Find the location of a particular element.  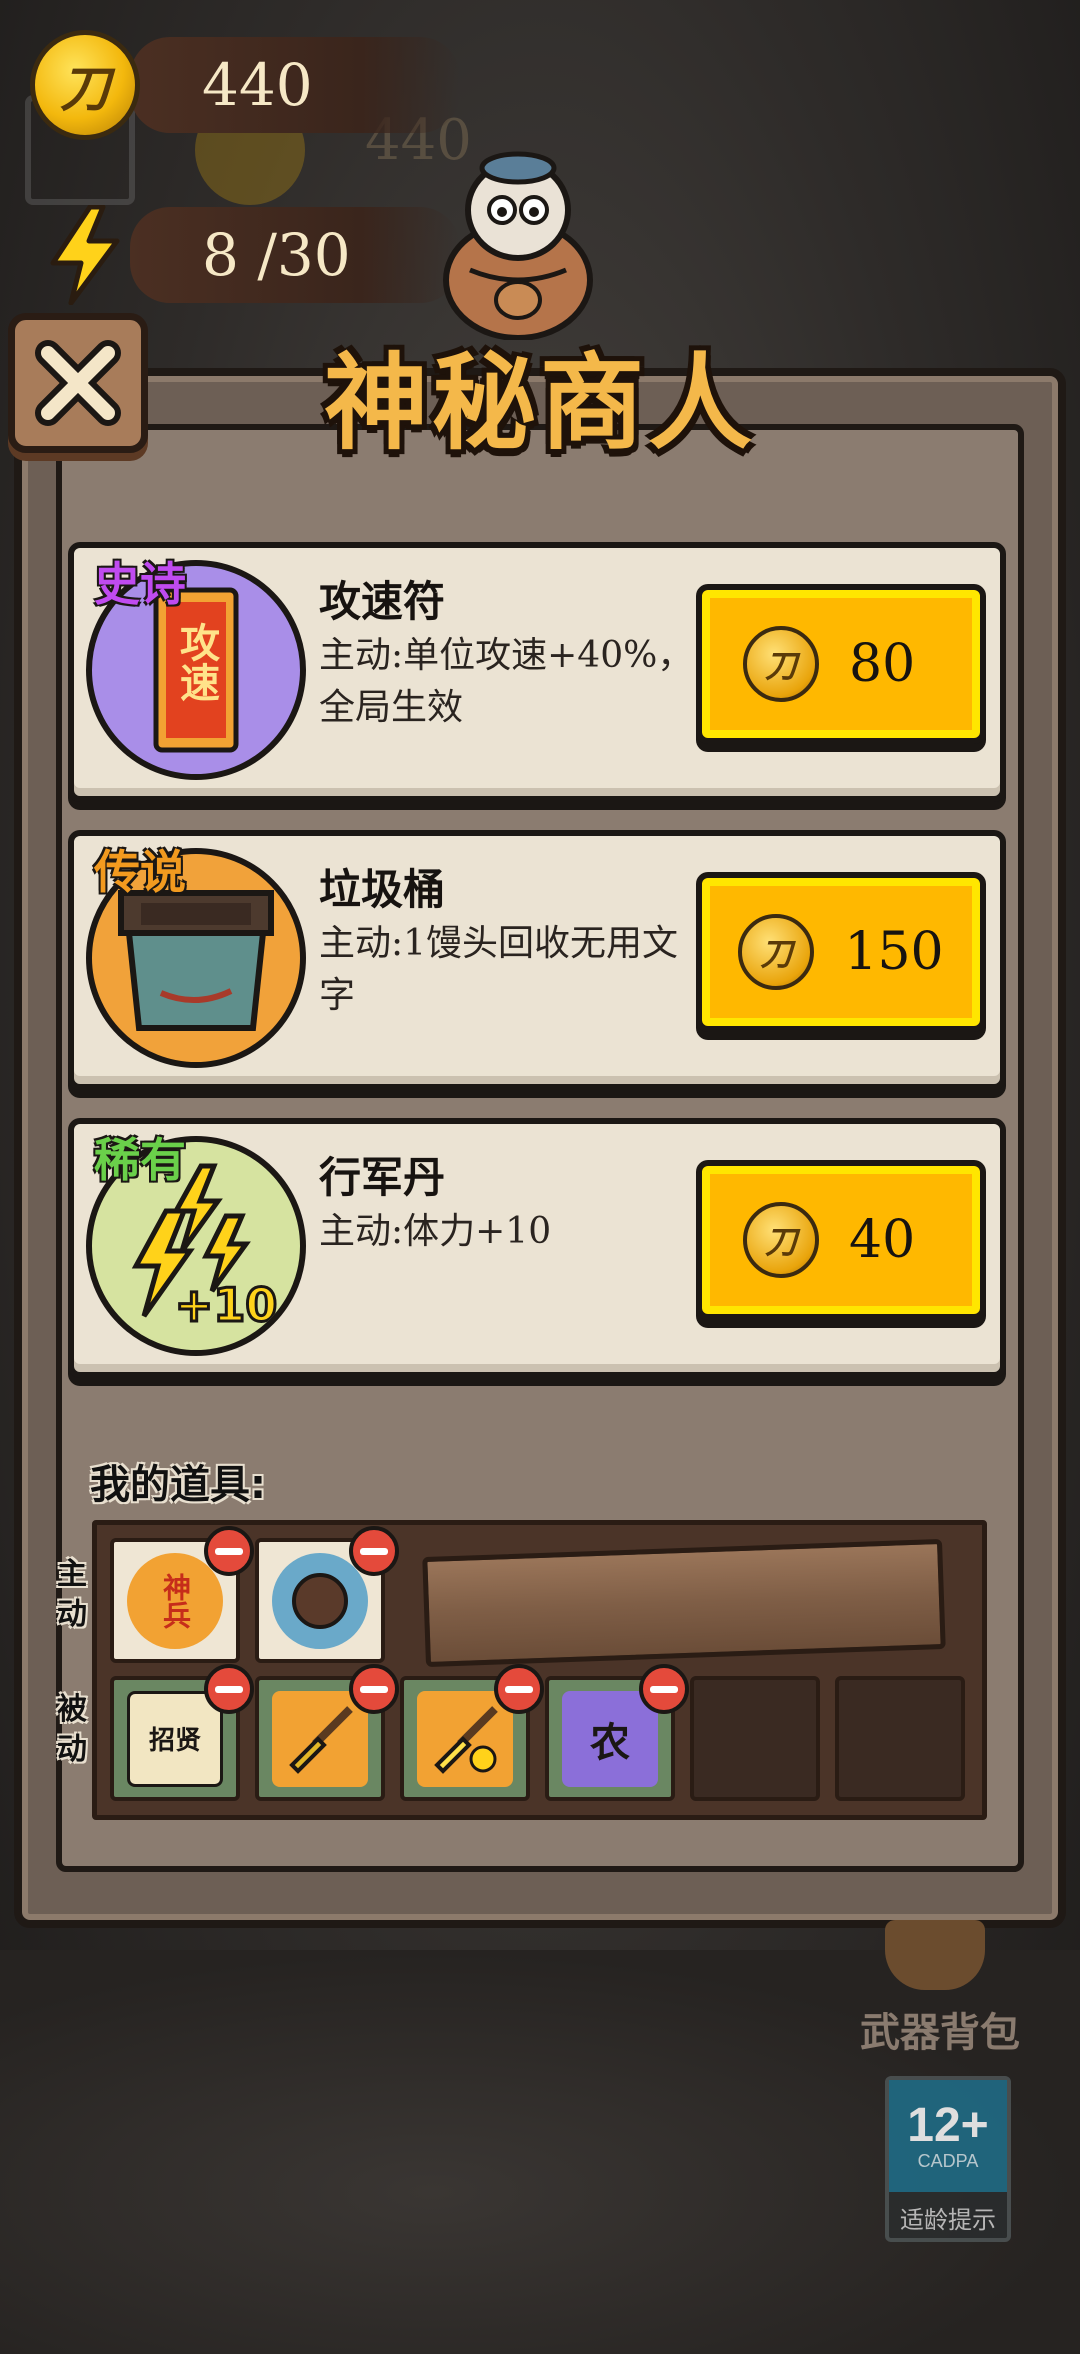

locked-slots-plank is located at coordinates (684, 1603).